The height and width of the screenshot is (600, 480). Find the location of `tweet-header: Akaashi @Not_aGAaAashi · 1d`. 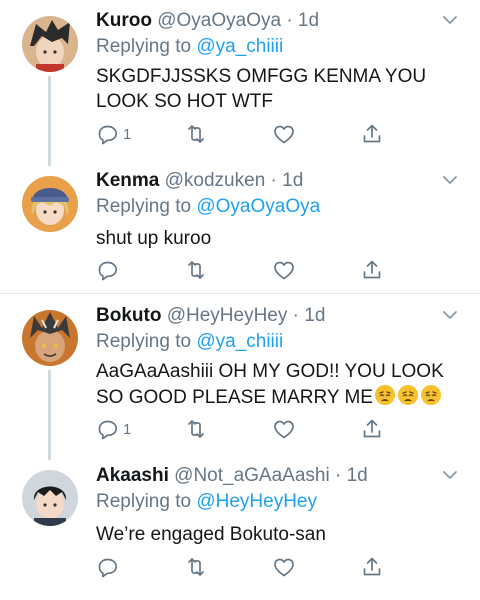

tweet-header: Akaashi @Not_aGAaAashi · 1d is located at coordinates (232, 476).